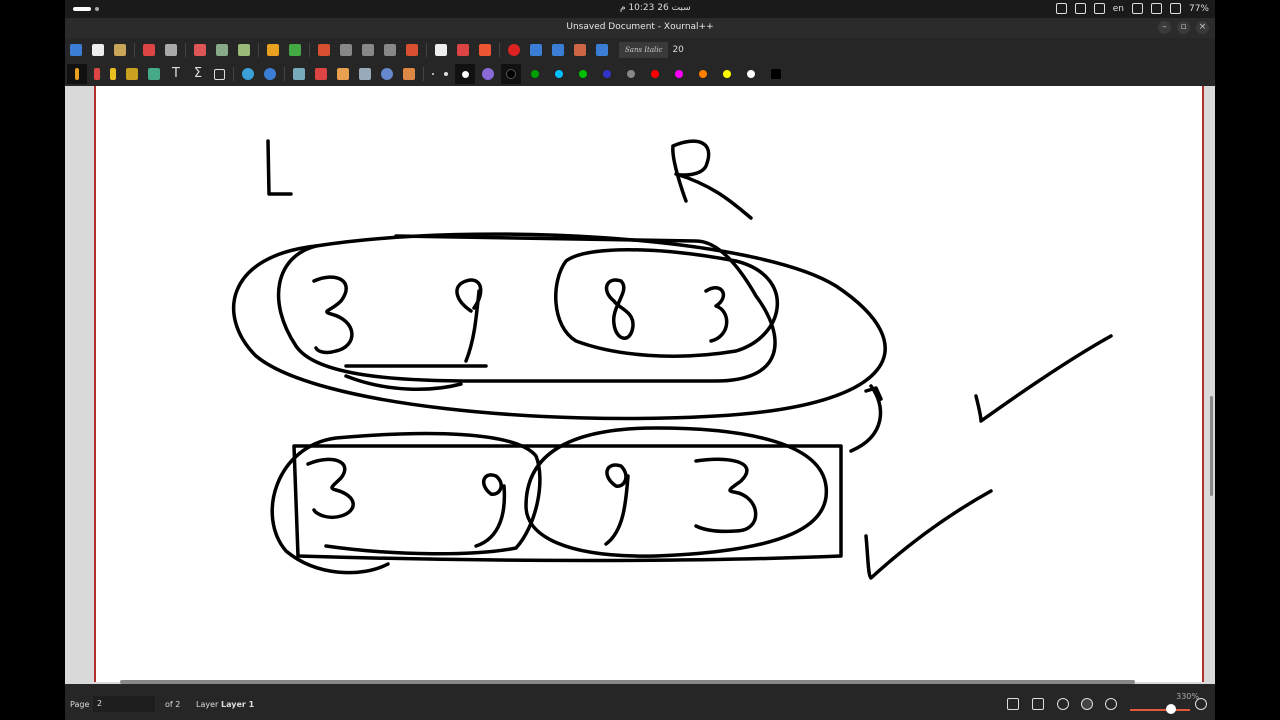 Image resolution: width=1280 pixels, height=720 pixels. I want to click on workspace-dot, so click(97, 9).